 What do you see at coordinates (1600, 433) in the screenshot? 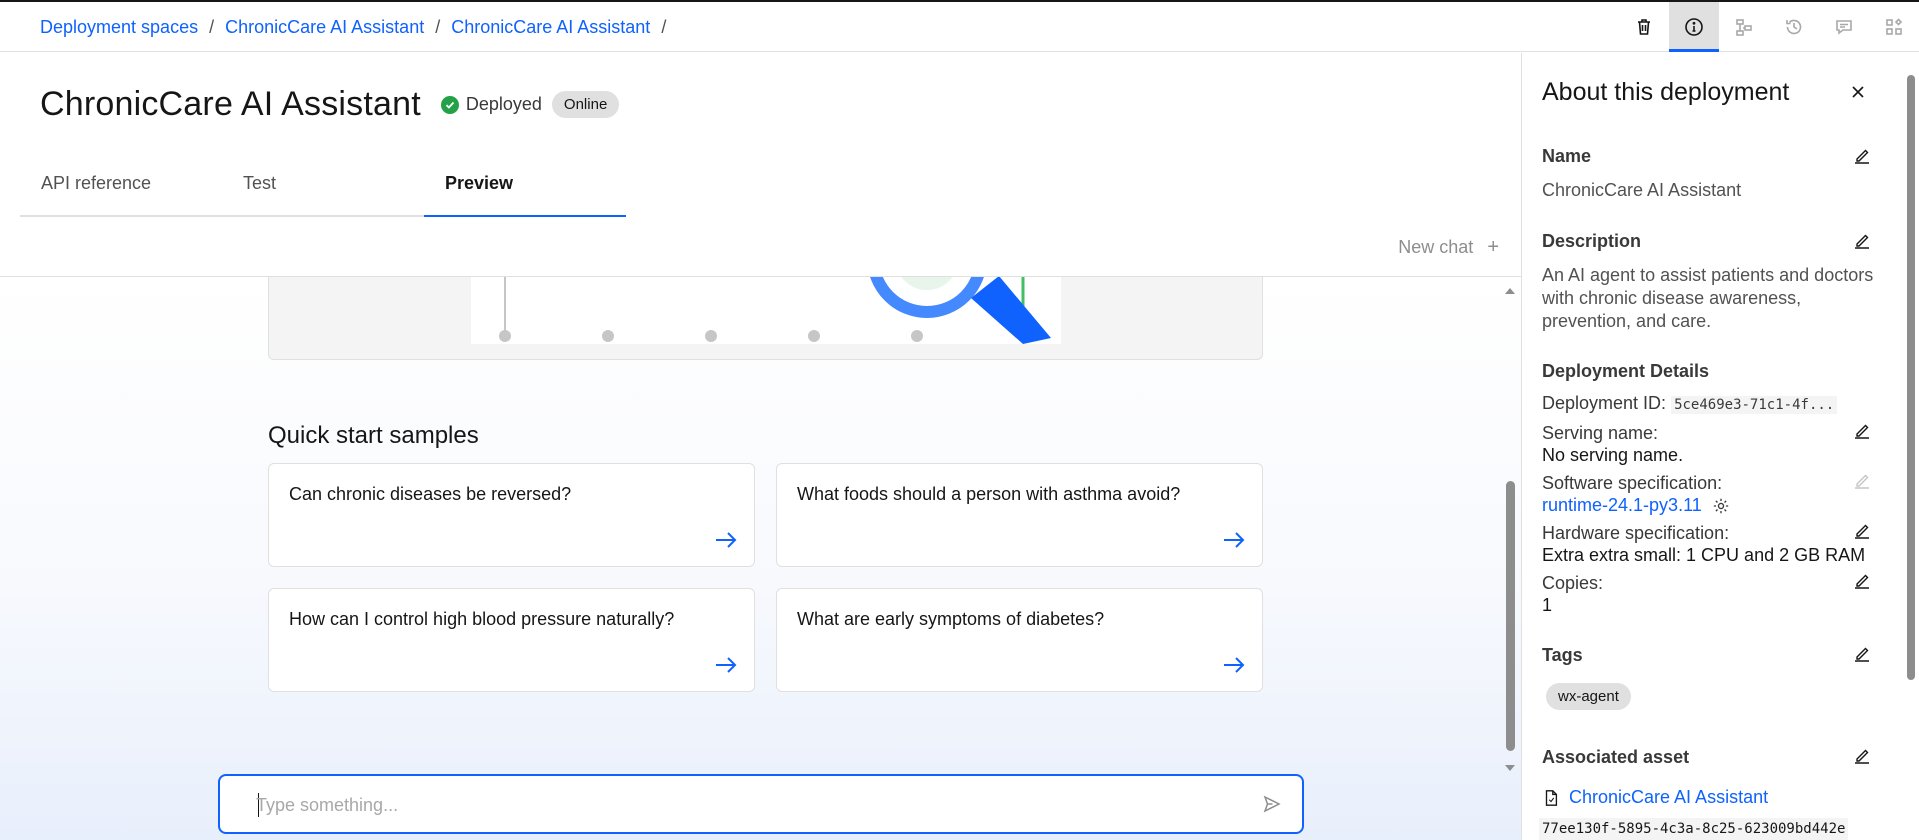
I see `serving-name-label: Serving name:` at bounding box center [1600, 433].